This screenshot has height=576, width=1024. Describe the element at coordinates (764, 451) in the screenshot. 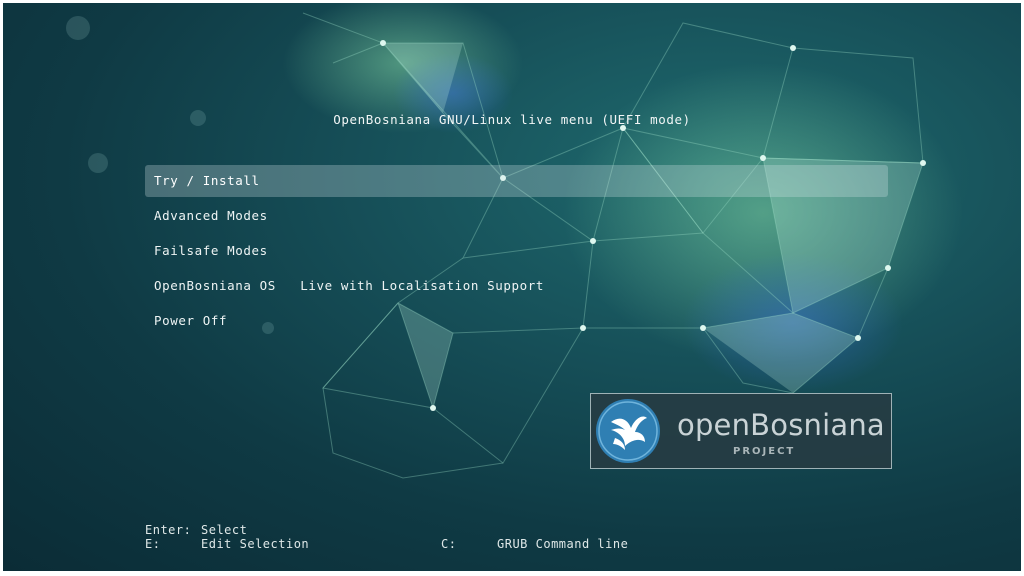

I see `logo-subtitle: PROJECT` at that location.